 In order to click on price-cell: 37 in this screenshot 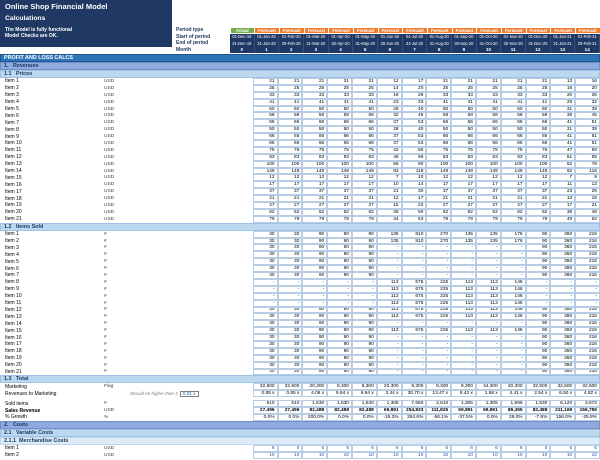, I will do `click(339, 192)`.